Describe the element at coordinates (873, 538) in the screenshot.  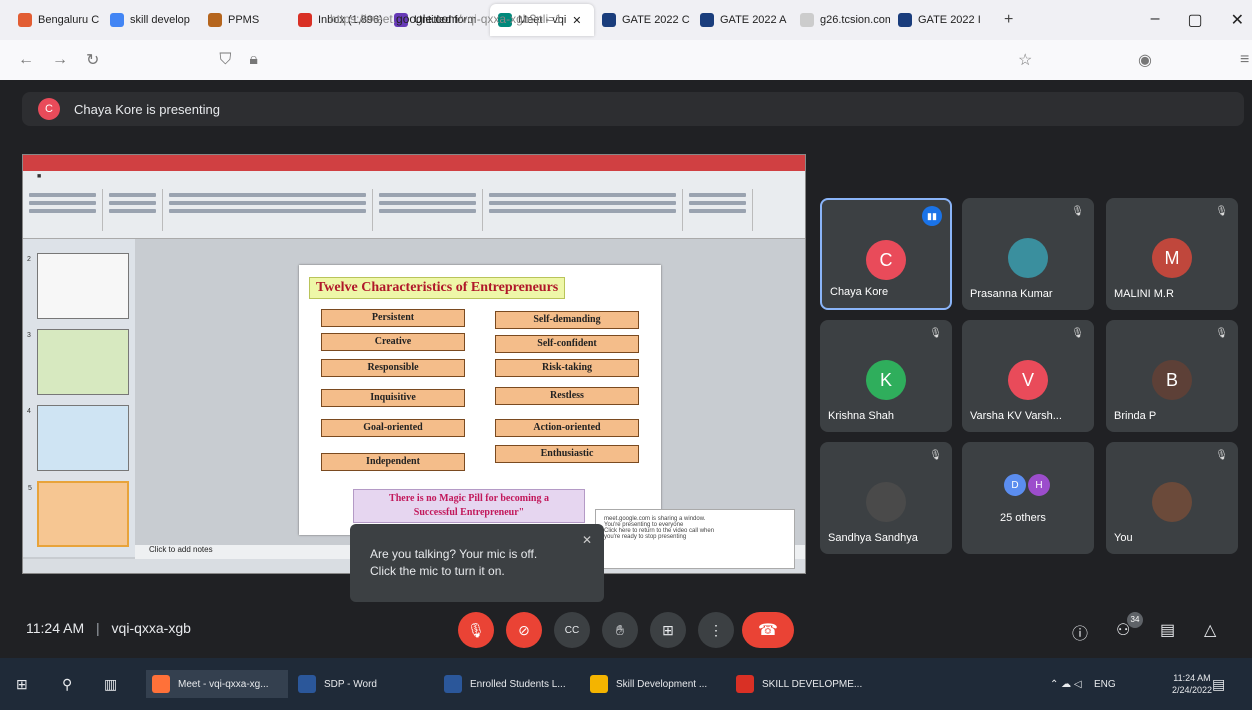
I see `participant-name: Sandhya Sandhya` at that location.